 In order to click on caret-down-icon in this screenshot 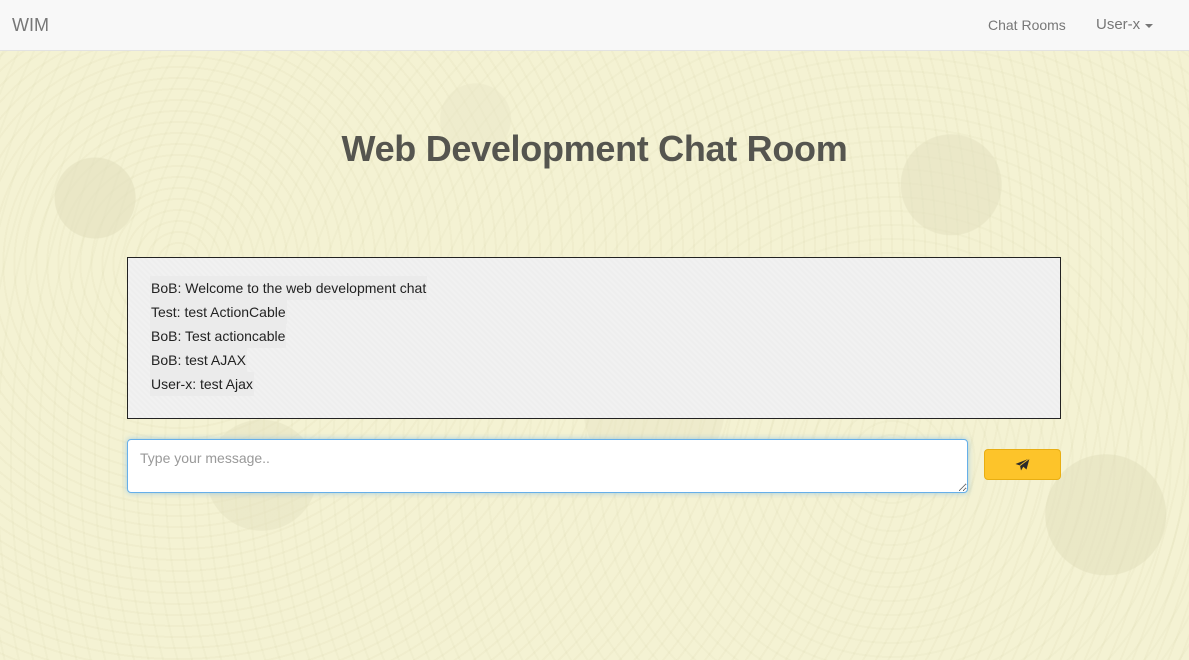, I will do `click(1149, 25)`.